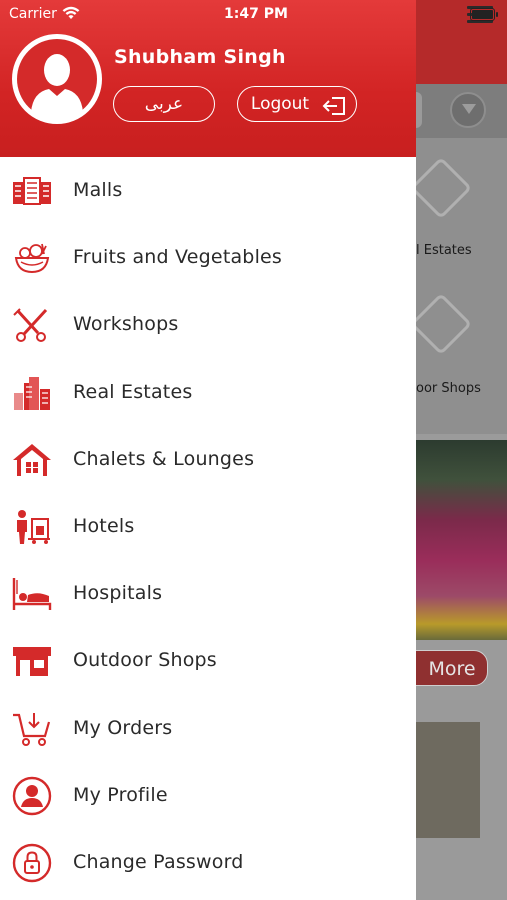 The image size is (507, 900). I want to click on menu-item-label: Hospitals, so click(118, 593).